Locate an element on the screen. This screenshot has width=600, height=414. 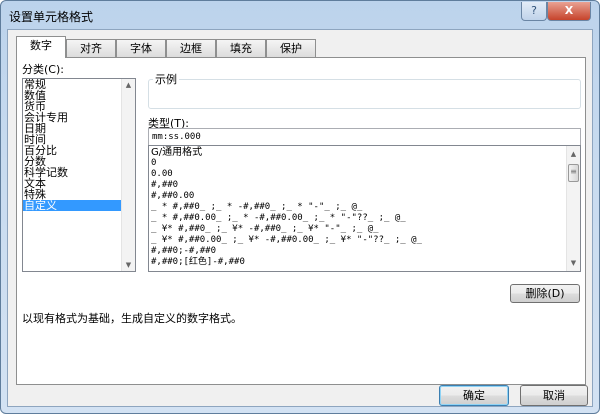
format-item: 0 is located at coordinates (364, 163).